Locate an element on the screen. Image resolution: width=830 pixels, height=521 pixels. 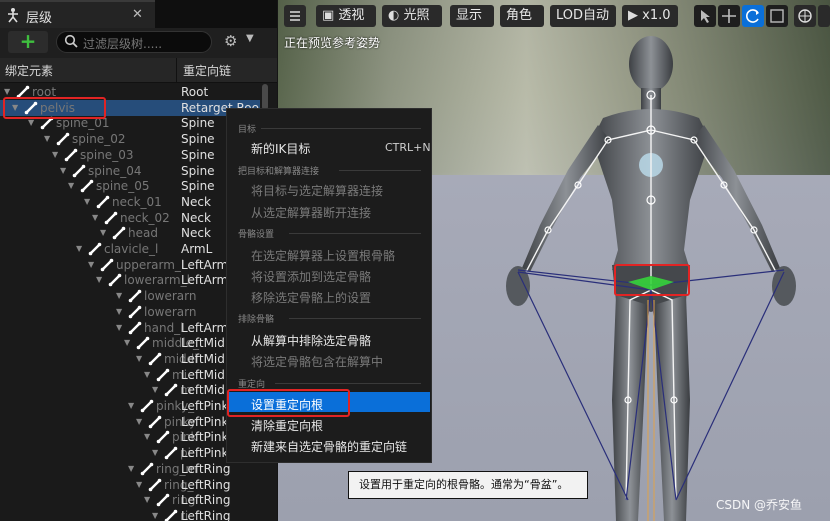
menu-item-exclude-bone: 从解算中排除选定骨骼 is located at coordinates (311, 340).